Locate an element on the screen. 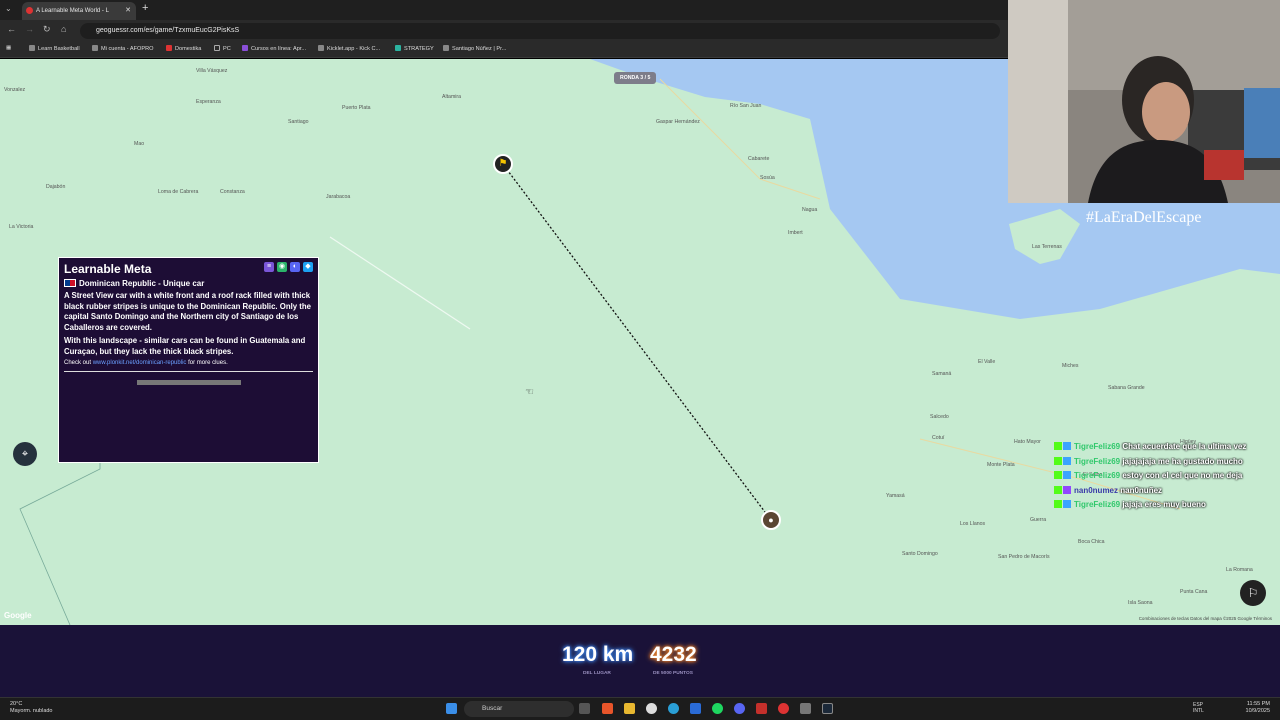 The image size is (1280, 720). apps-icon: ▦ is located at coordinates (8, 48).